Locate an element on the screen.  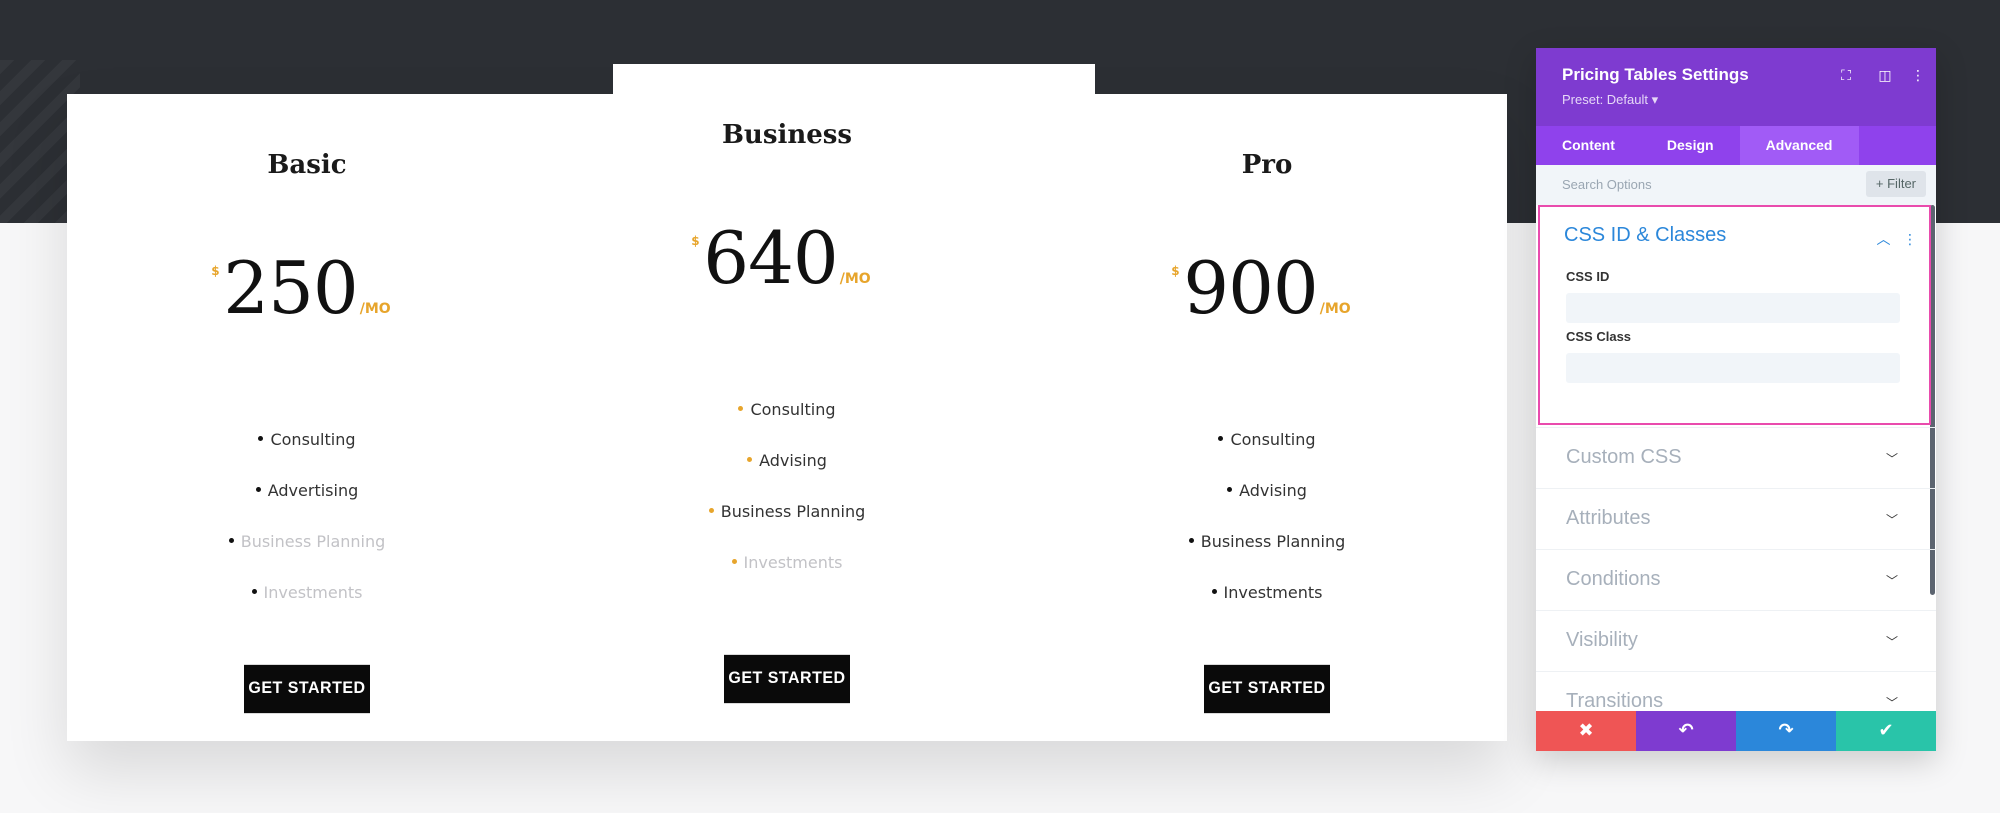
filter-label: Filter is located at coordinates (1901, 183).